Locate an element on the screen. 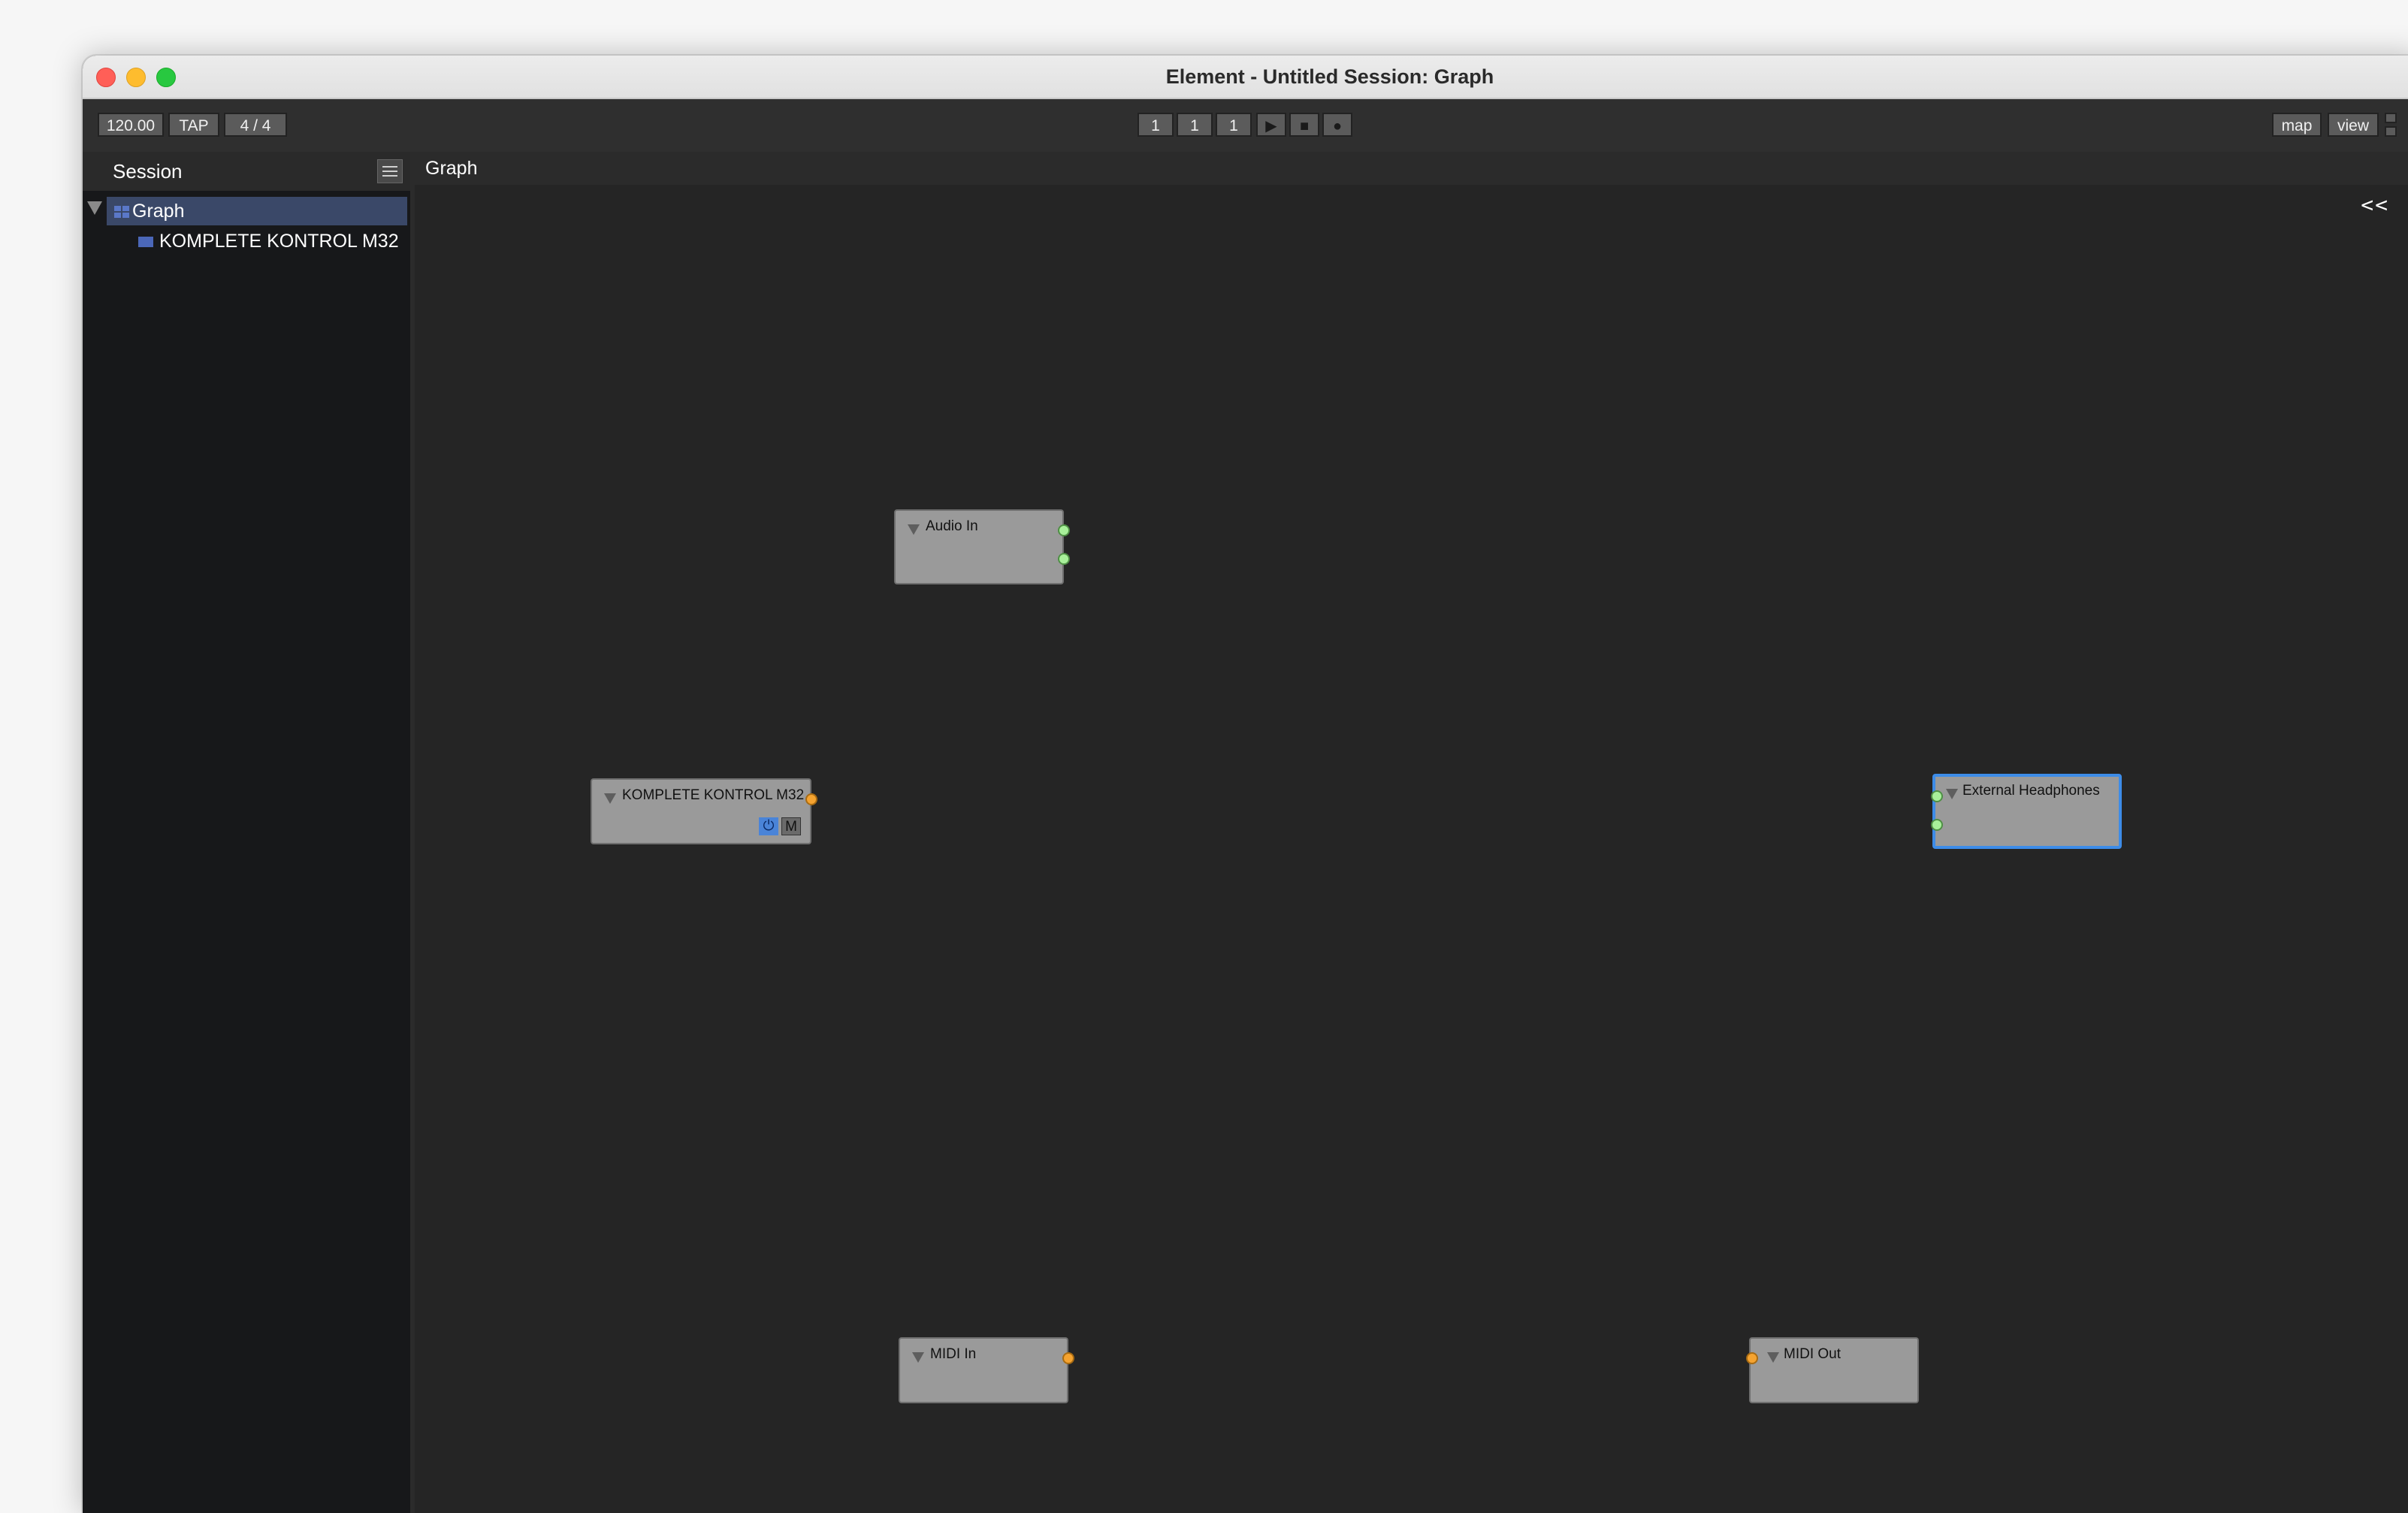  node-title: MIDI Out is located at coordinates (1813, 1354).